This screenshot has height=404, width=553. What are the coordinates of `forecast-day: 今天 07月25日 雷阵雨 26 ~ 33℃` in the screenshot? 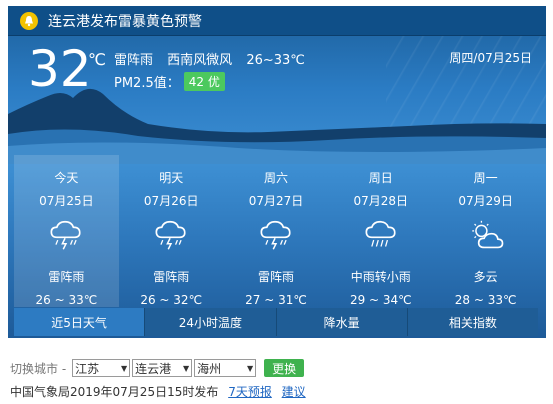 It's located at (66, 231).